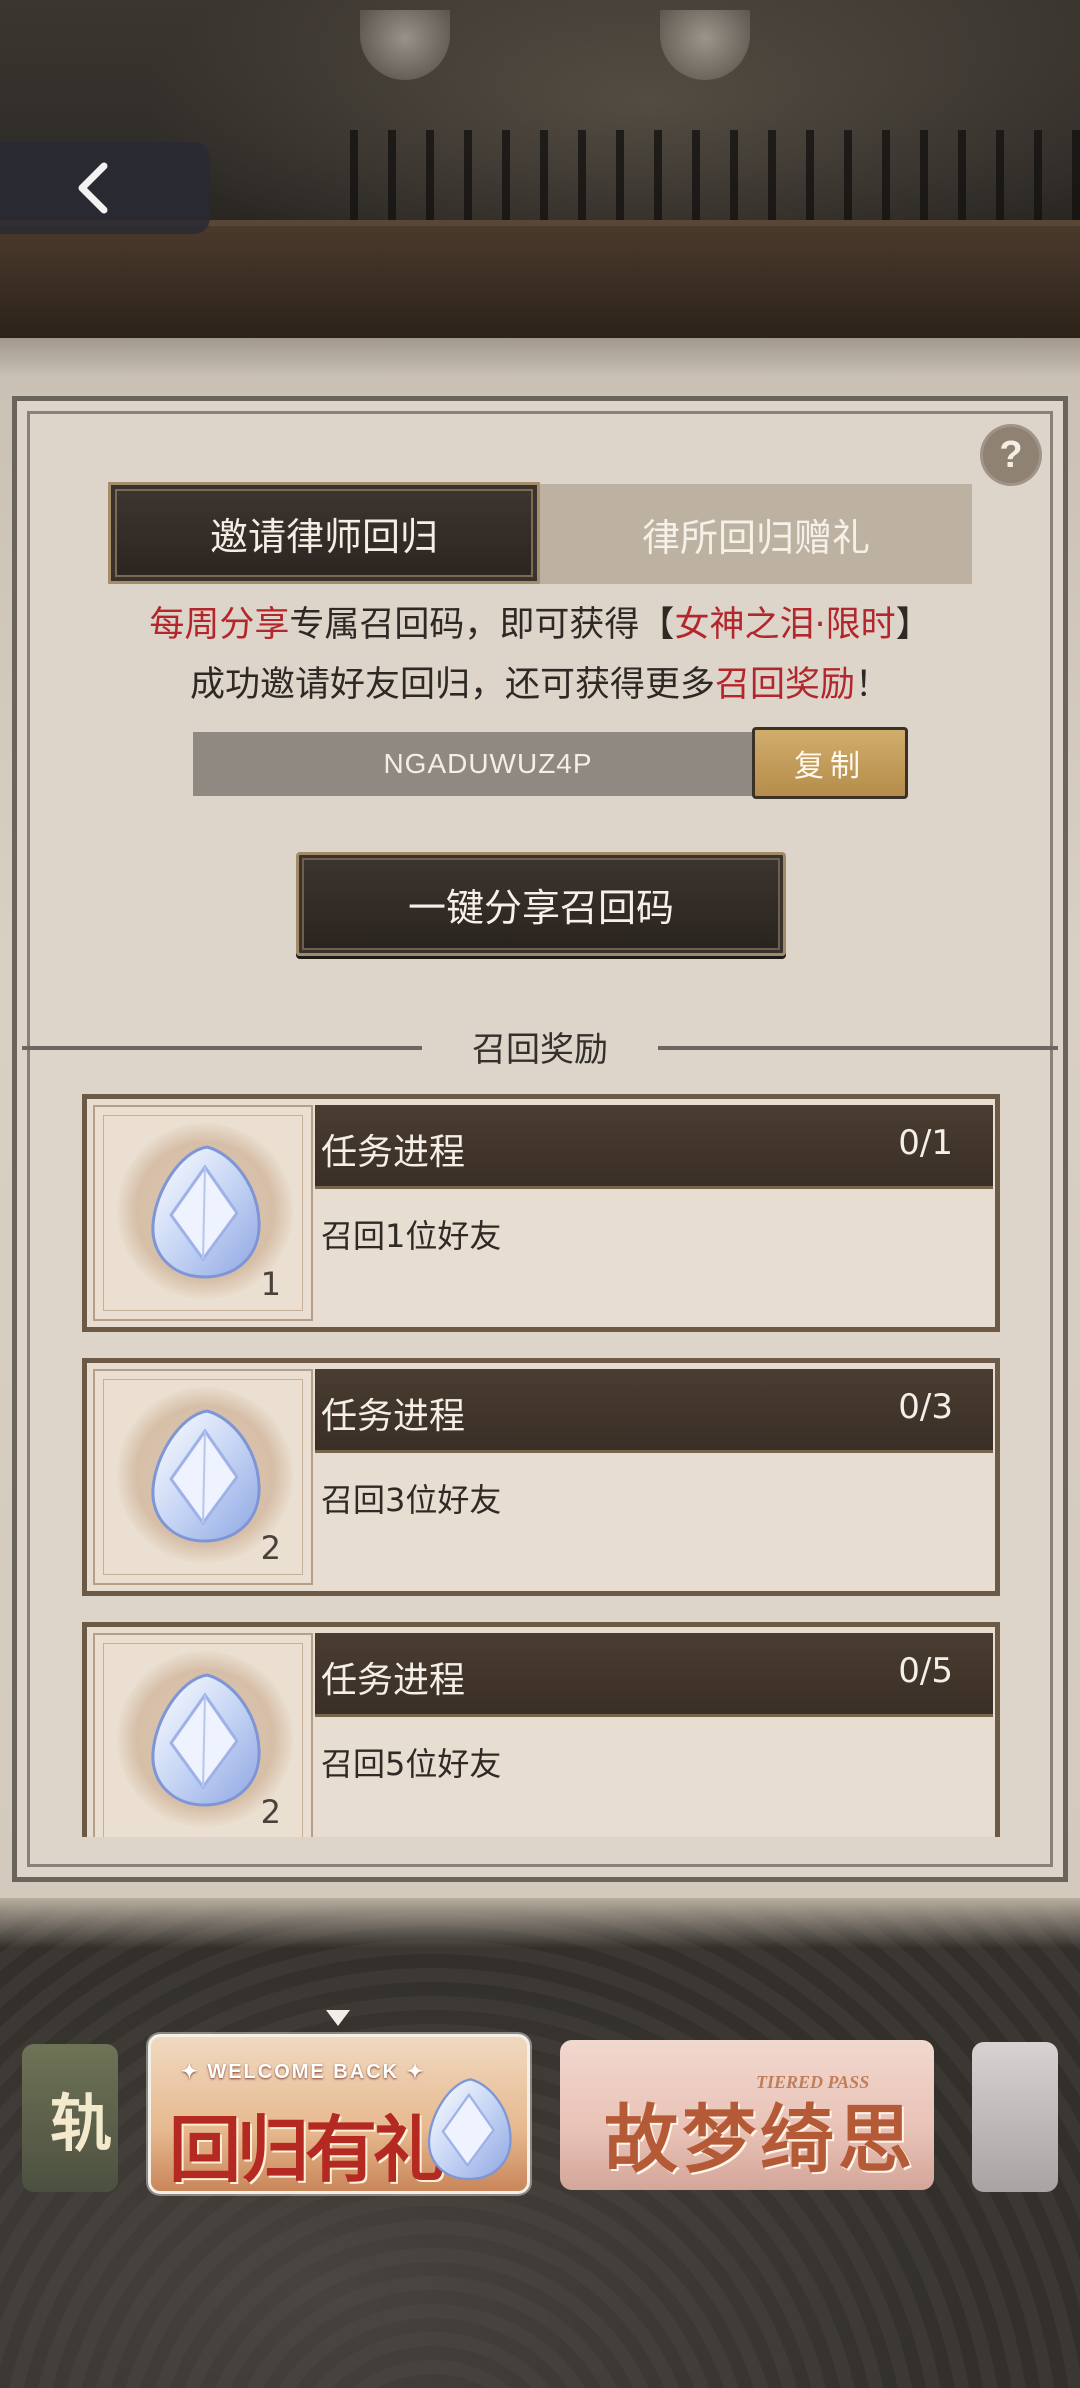 The height and width of the screenshot is (2388, 1080). I want to click on share-code-button: 一键分享召回码, so click(541, 904).